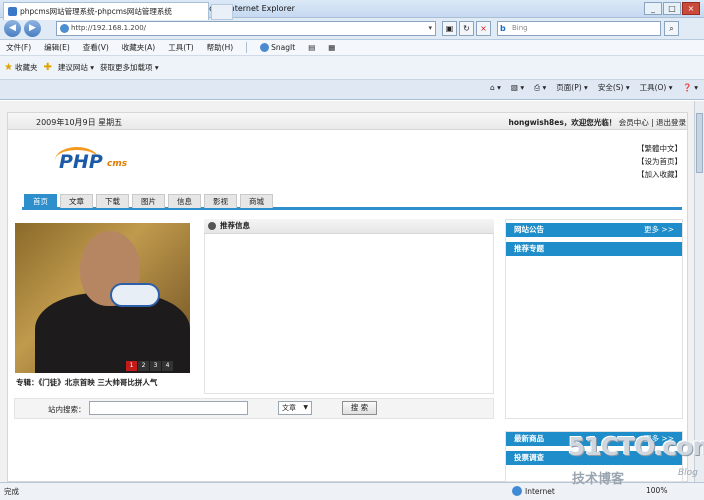  What do you see at coordinates (430, 28) in the screenshot?
I see `url-dropdown-icon: ▾` at bounding box center [430, 28].